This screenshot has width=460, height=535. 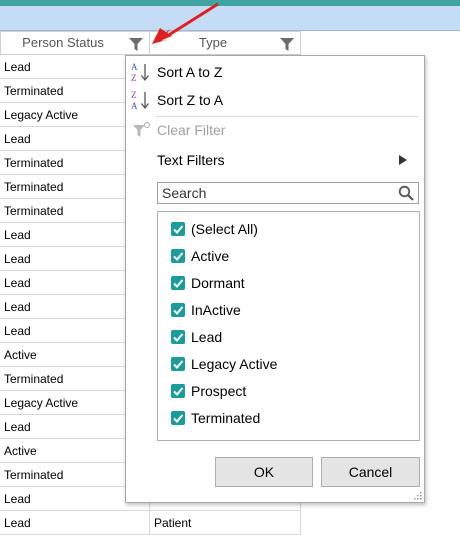 I want to click on checklist-item-label: Dormant, so click(x=218, y=283).